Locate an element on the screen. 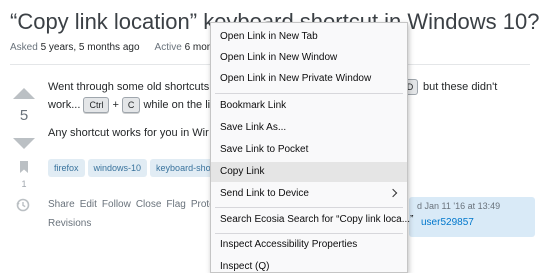 This screenshot has height=273, width=540. post-body-line-1: Went through some old shortcuts is located at coordinates (129, 87).